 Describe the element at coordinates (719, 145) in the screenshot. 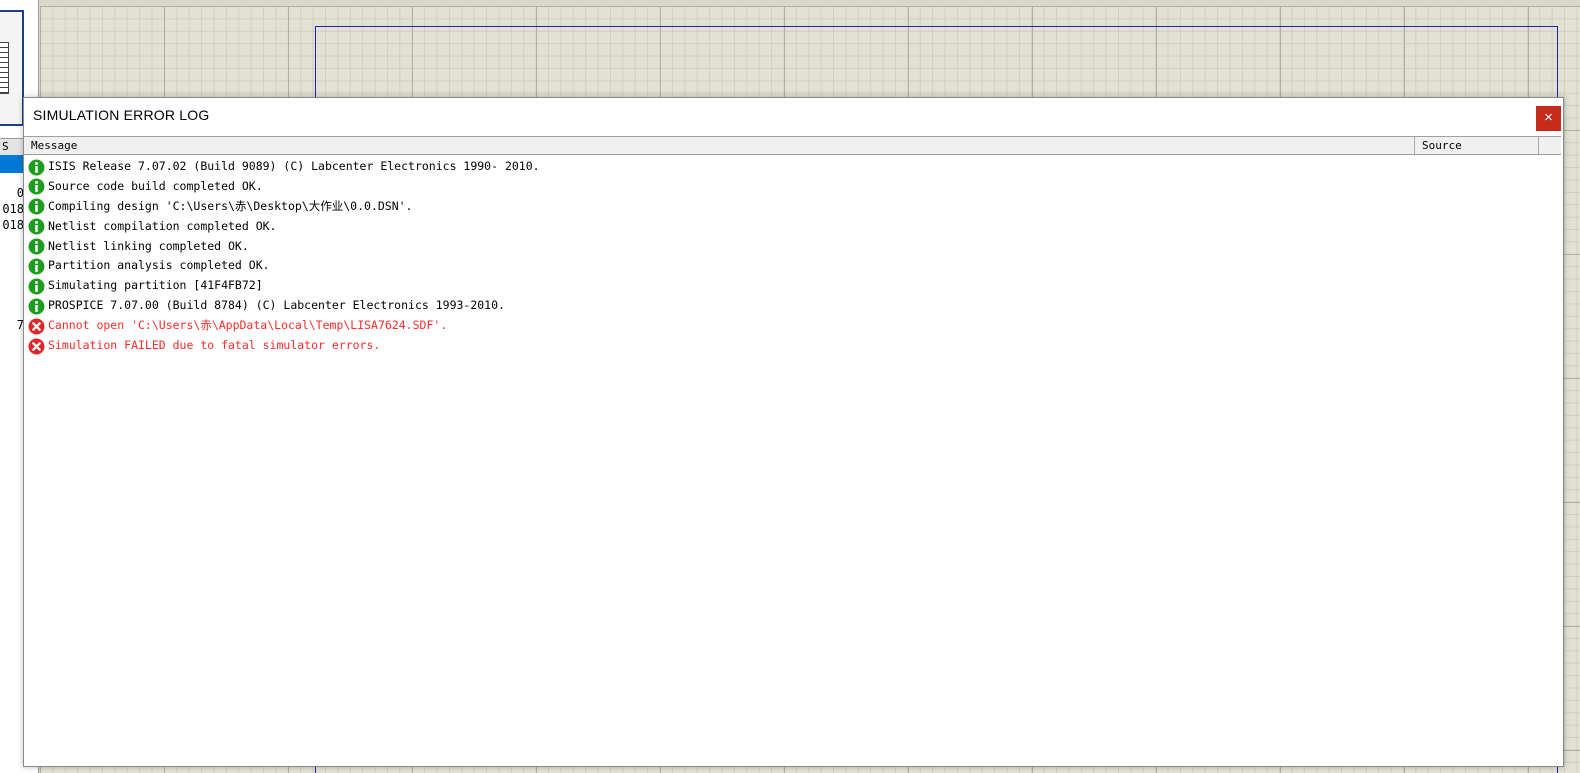

I see `column-header-message: Message` at that location.